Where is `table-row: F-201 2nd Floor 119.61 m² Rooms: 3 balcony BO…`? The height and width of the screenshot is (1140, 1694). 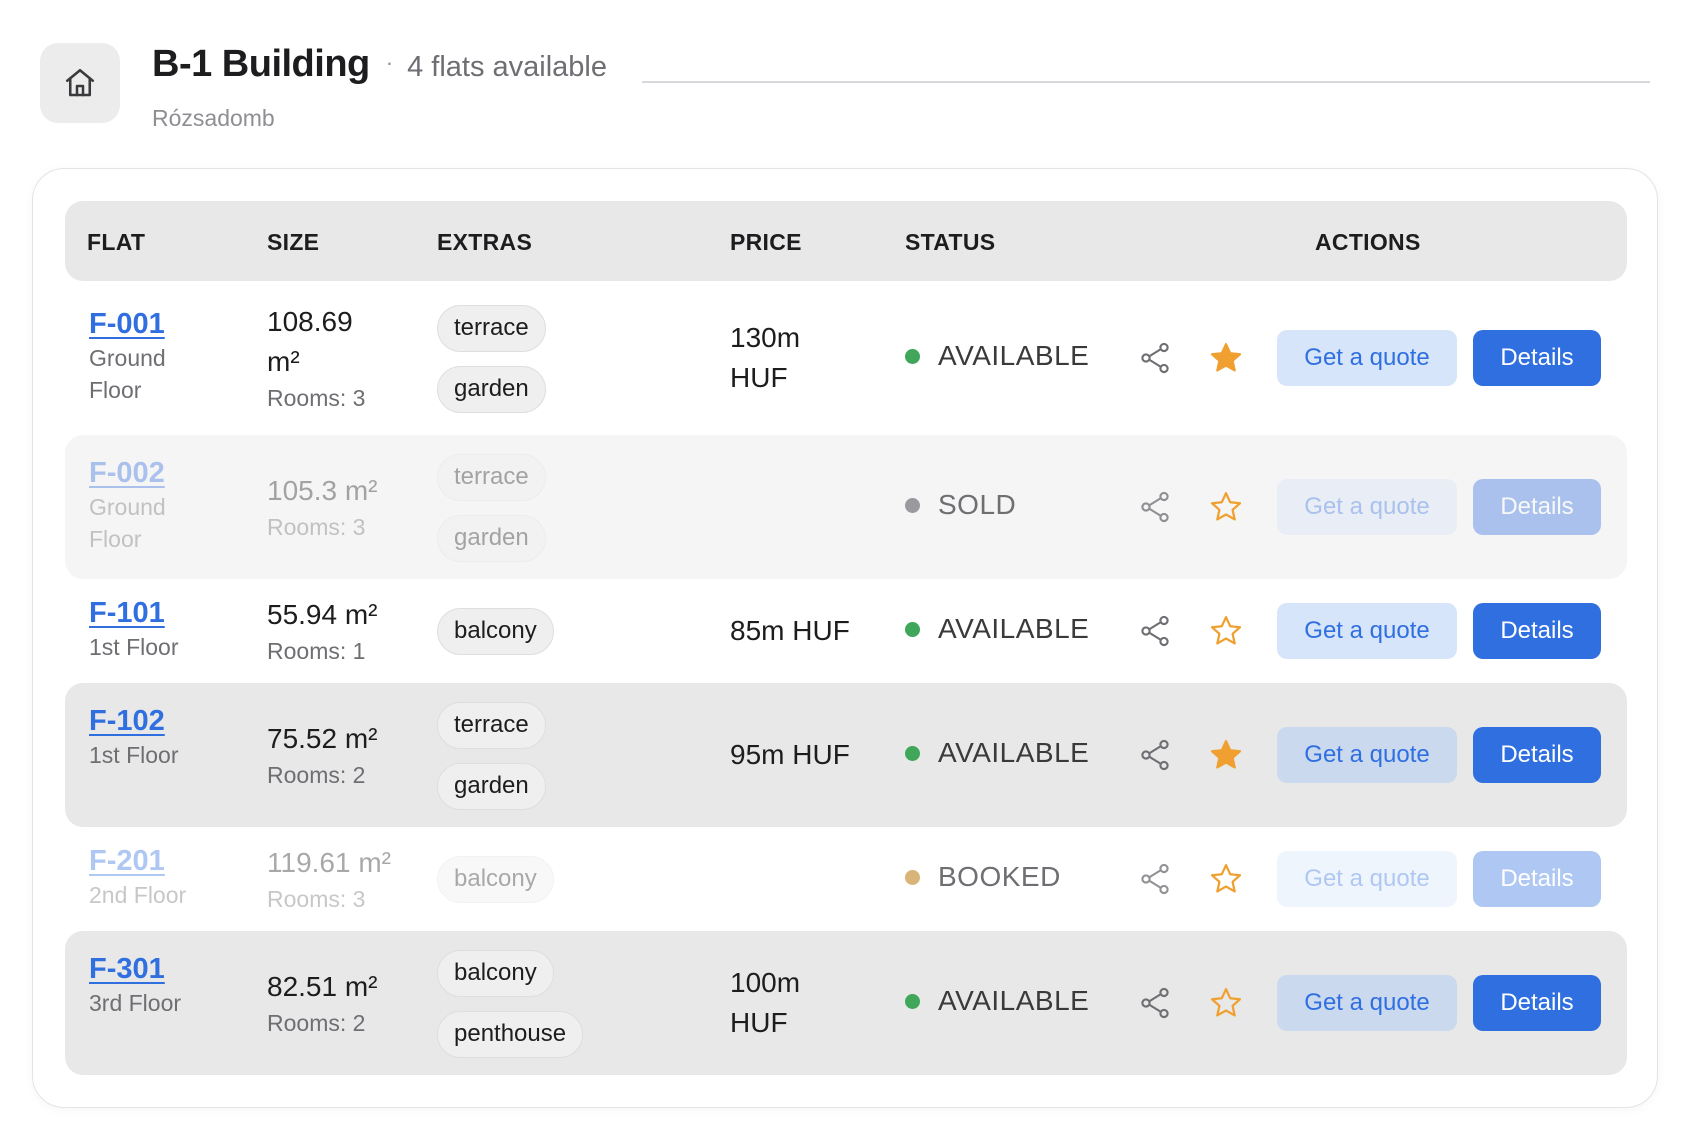 table-row: F-201 2nd Floor 119.61 m² Rooms: 3 balcony BO… is located at coordinates (846, 879).